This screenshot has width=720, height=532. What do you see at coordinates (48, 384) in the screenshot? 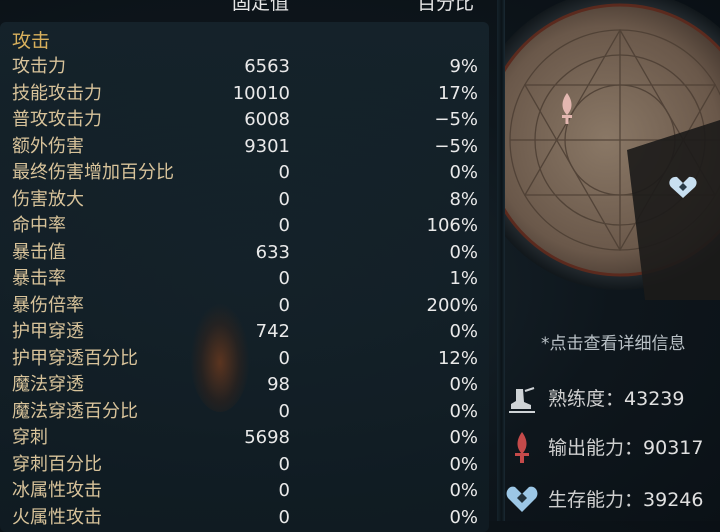
I see `stat-name: 魔法穿透` at bounding box center [48, 384].